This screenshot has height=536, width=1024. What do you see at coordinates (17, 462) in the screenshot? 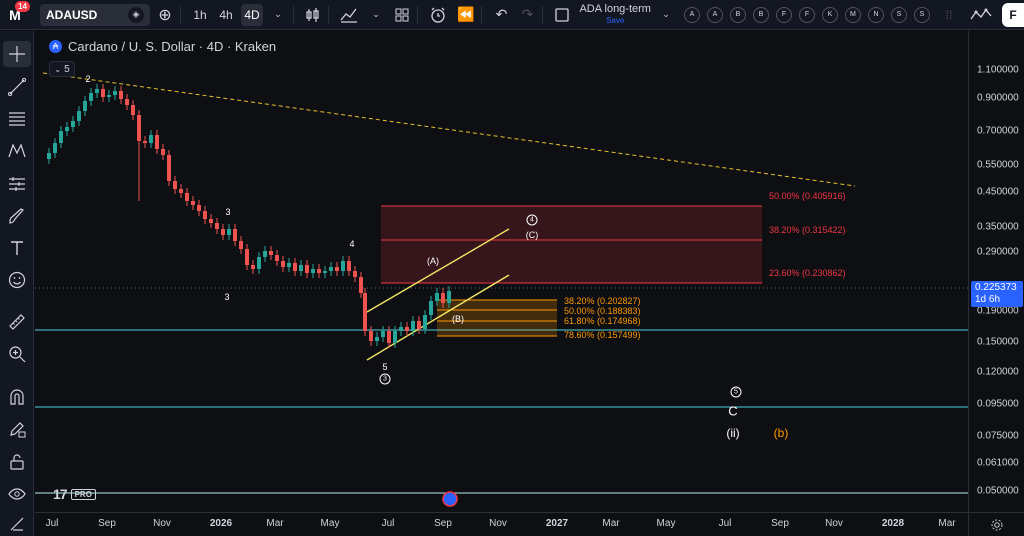
I see `lock-icon` at bounding box center [17, 462].